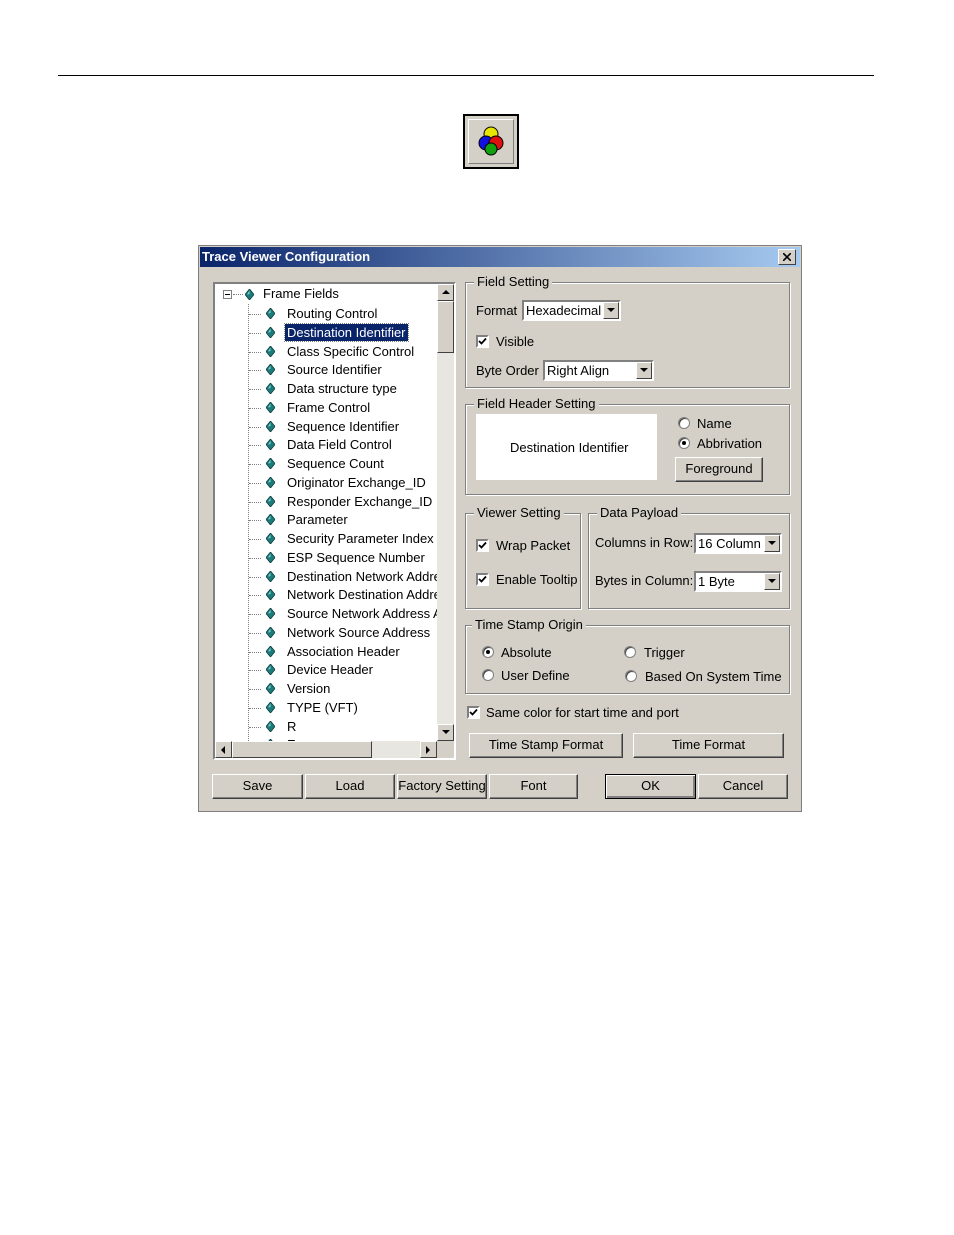 The height and width of the screenshot is (1235, 954). What do you see at coordinates (326, 332) in the screenshot?
I see `tree-item: Destination Identifier` at bounding box center [326, 332].